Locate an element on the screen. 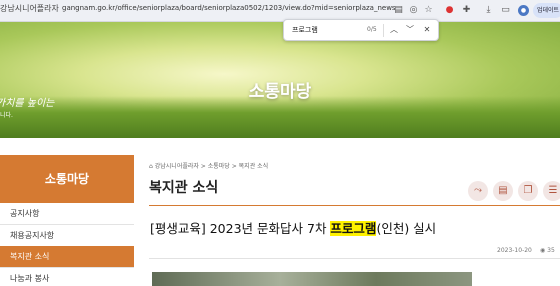 This screenshot has height=286, width=560. view-count: 35 is located at coordinates (551, 250).